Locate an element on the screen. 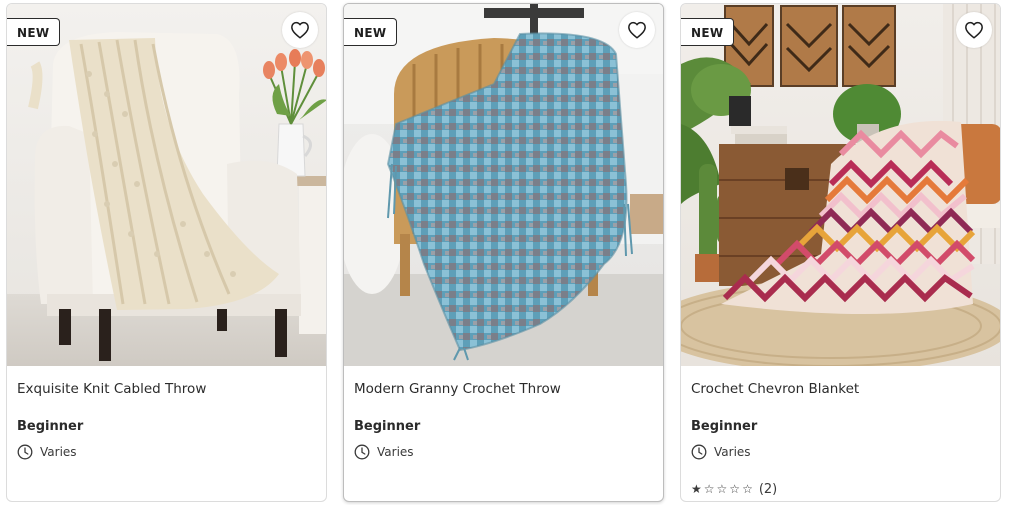 The height and width of the screenshot is (505, 1024). product-title: Crochet Chevron Blanket is located at coordinates (840, 389).